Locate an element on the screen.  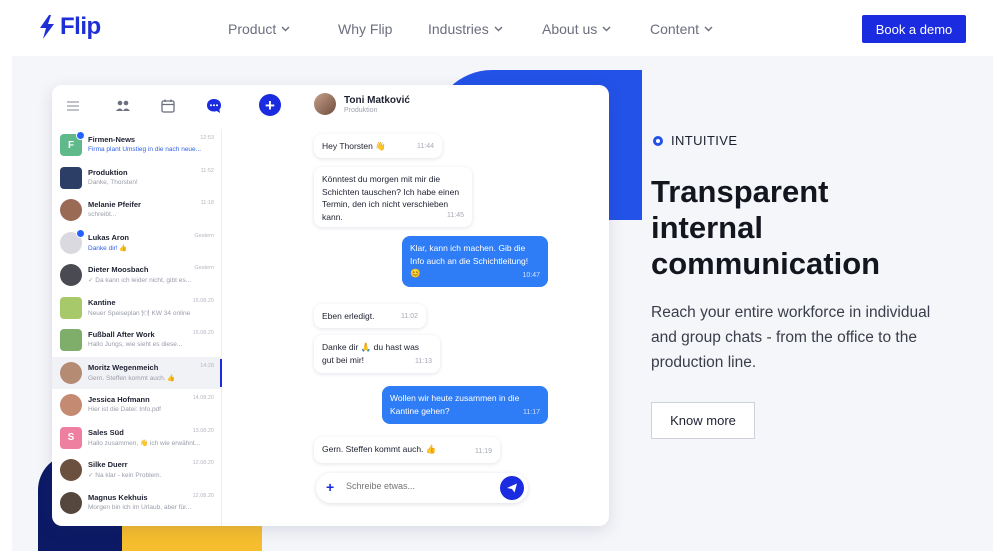
conversation-preview: Danke, Thorsten! is located at coordinates (113, 182).